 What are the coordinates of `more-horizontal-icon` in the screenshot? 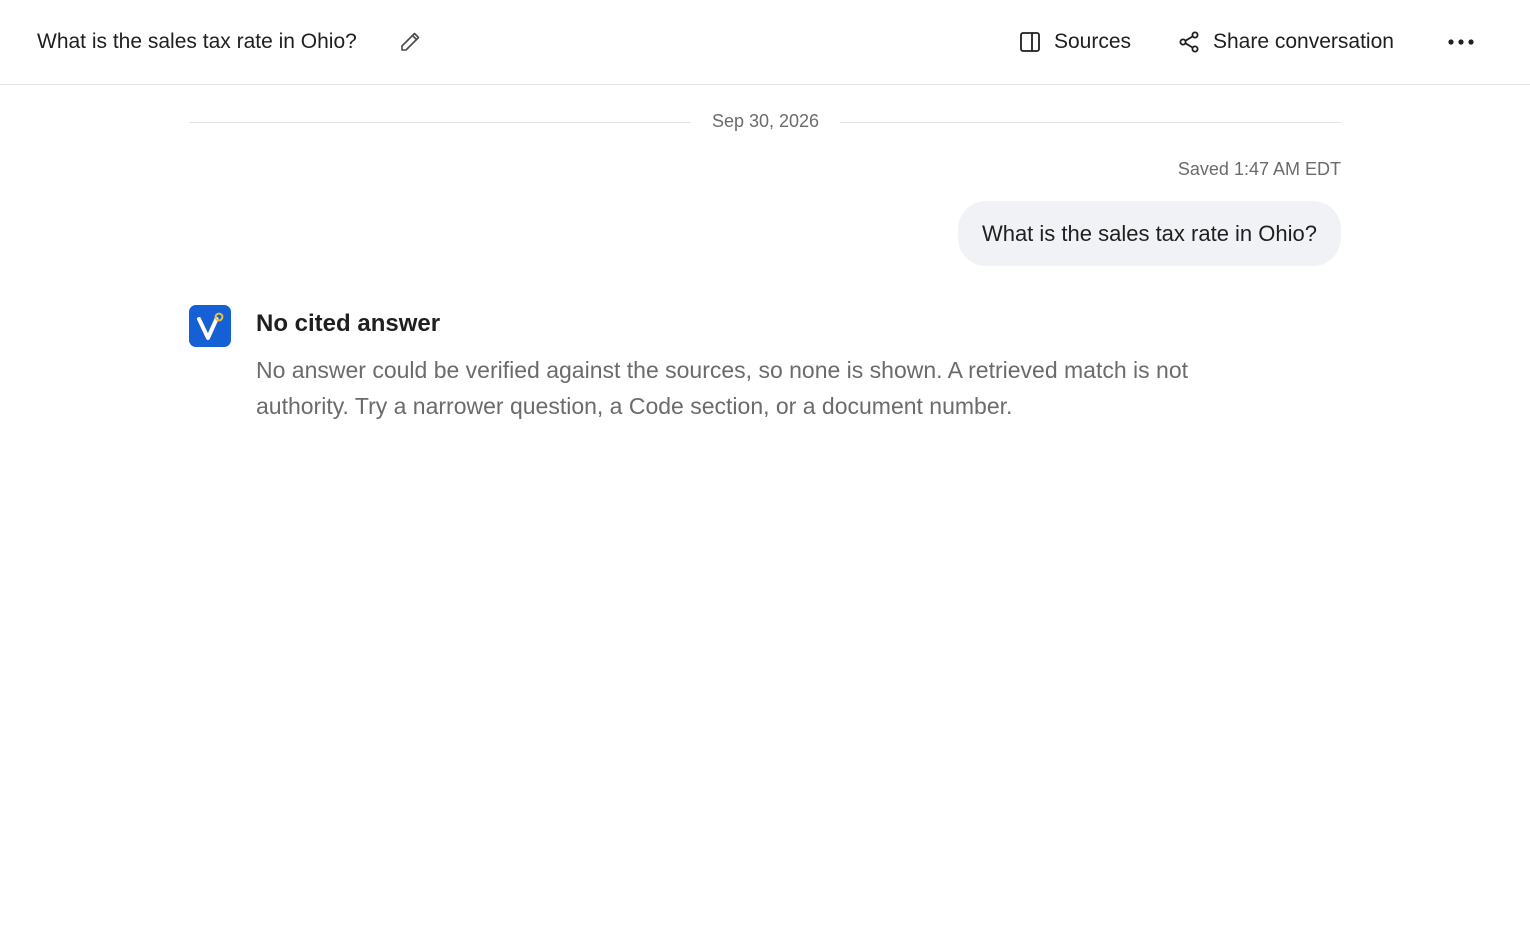 It's located at (1461, 42).